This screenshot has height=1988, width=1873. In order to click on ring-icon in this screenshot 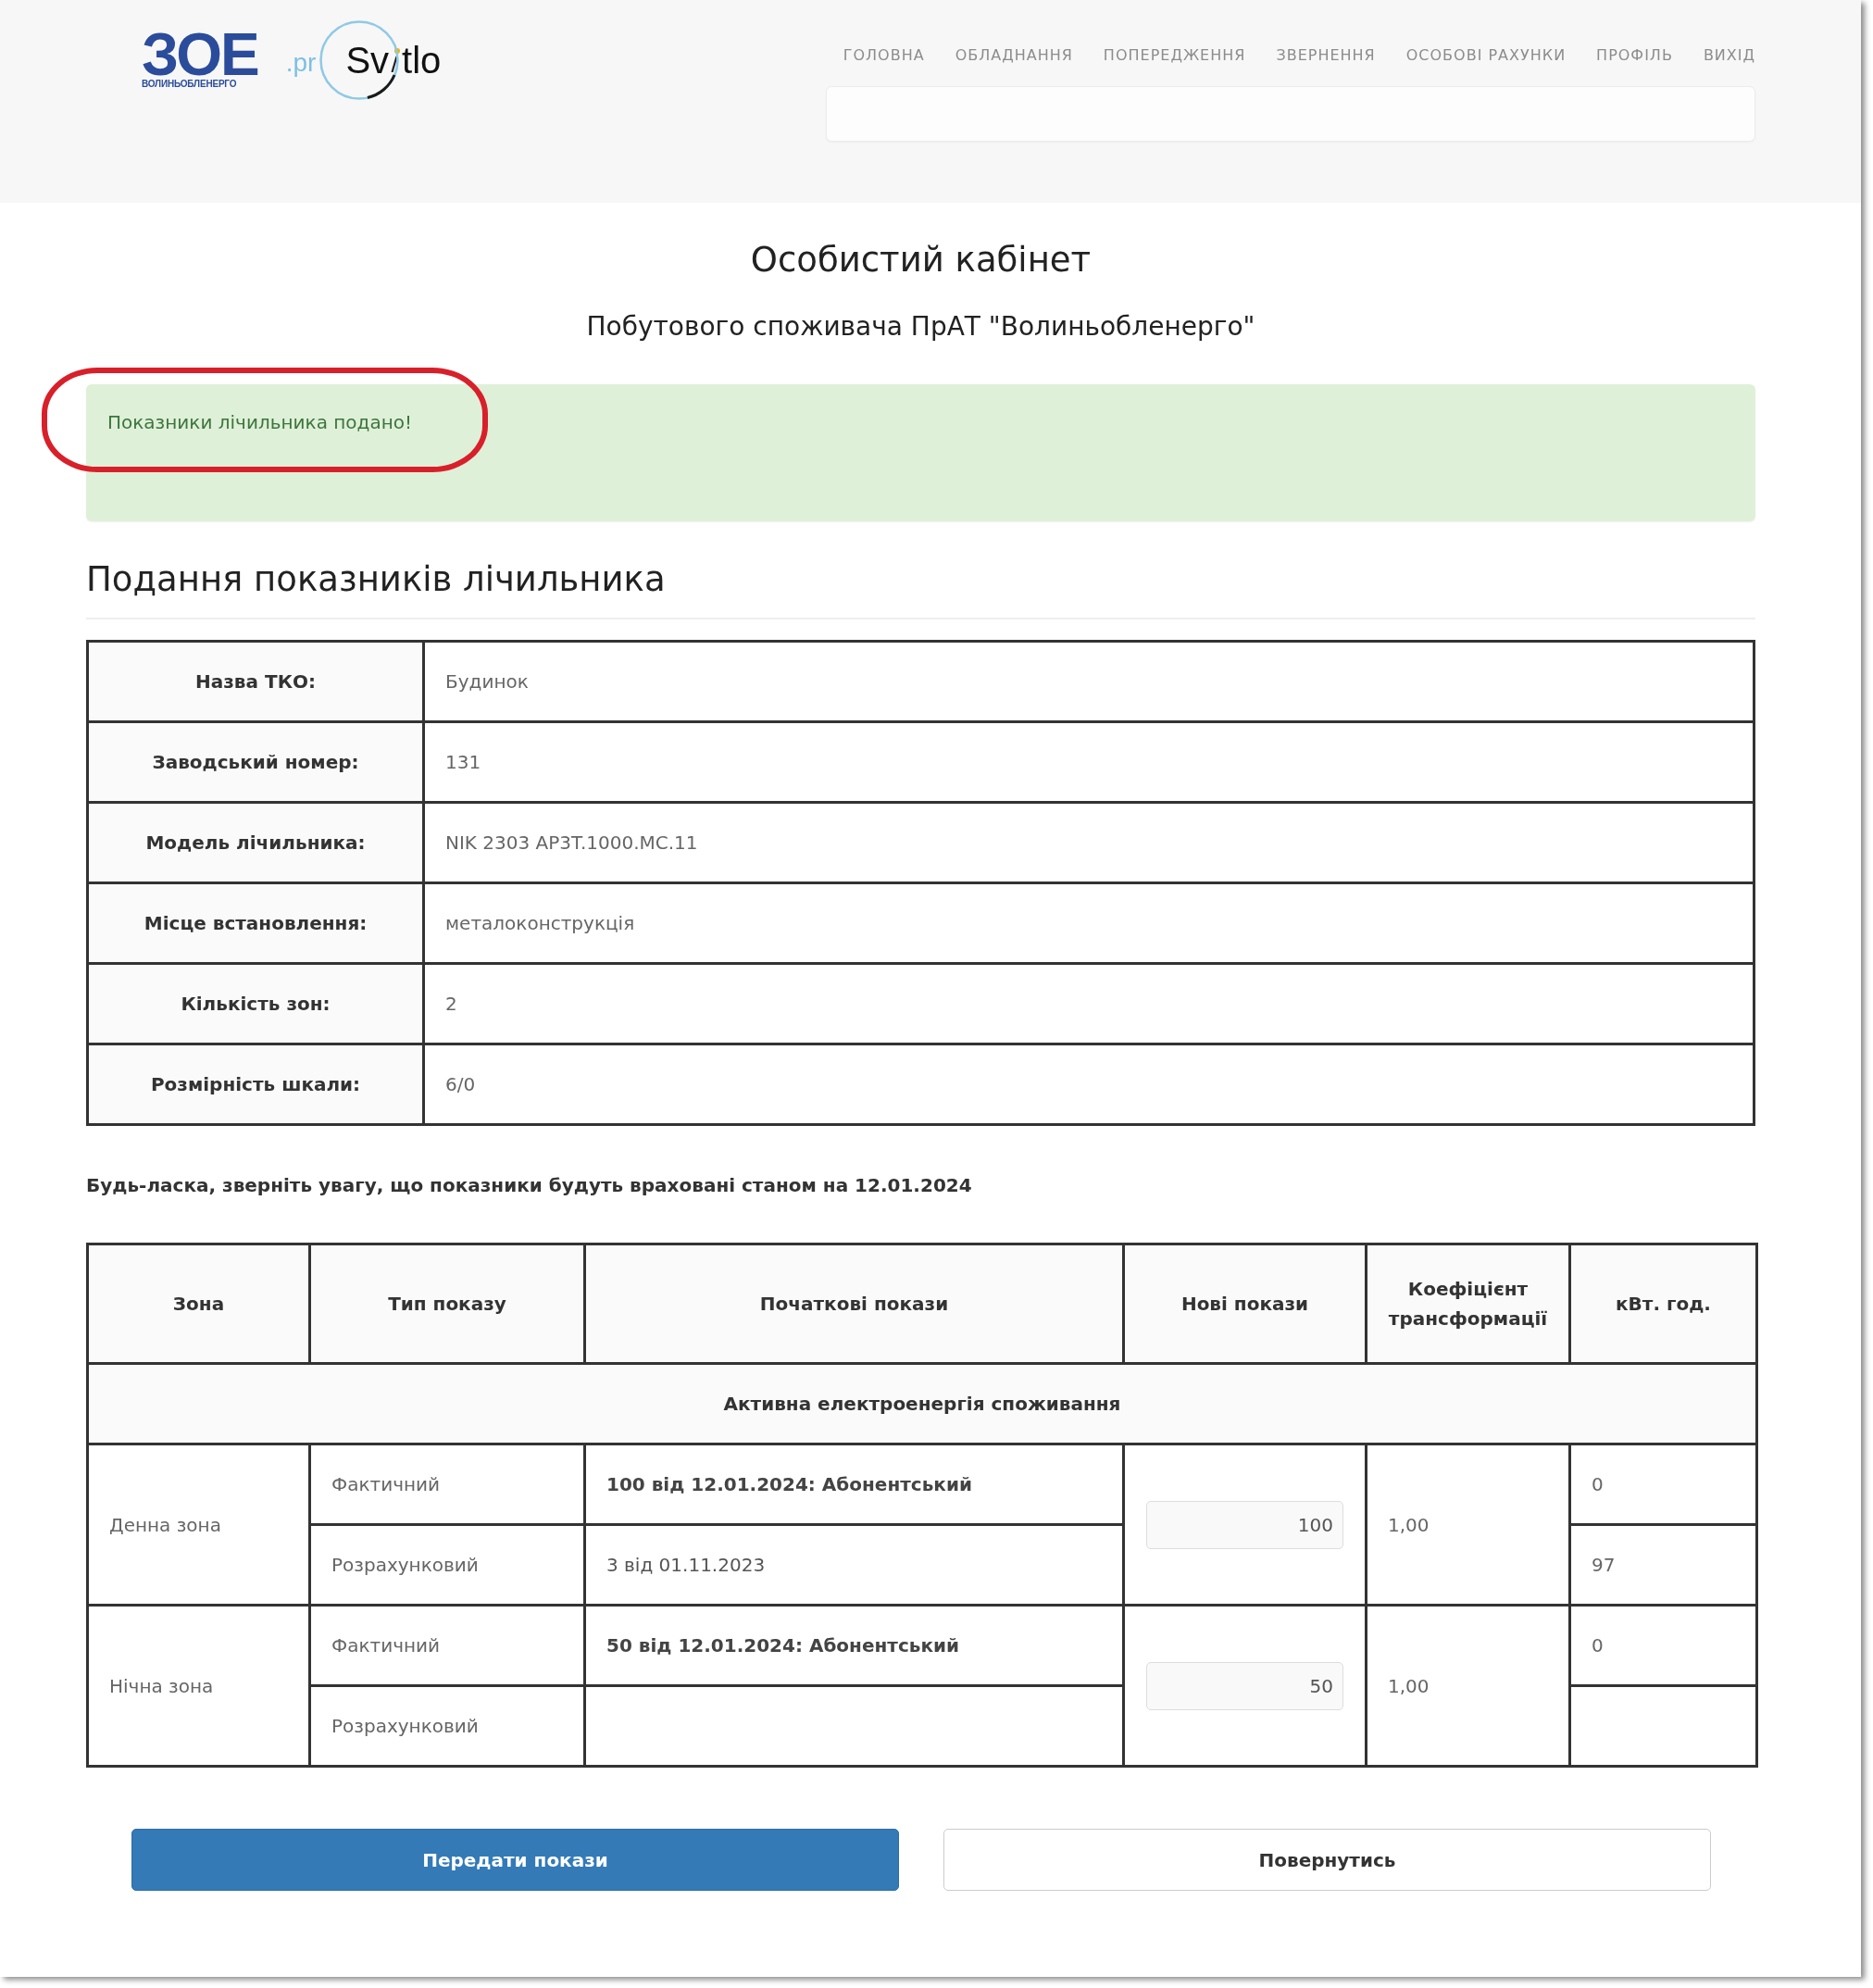, I will do `click(359, 60)`.